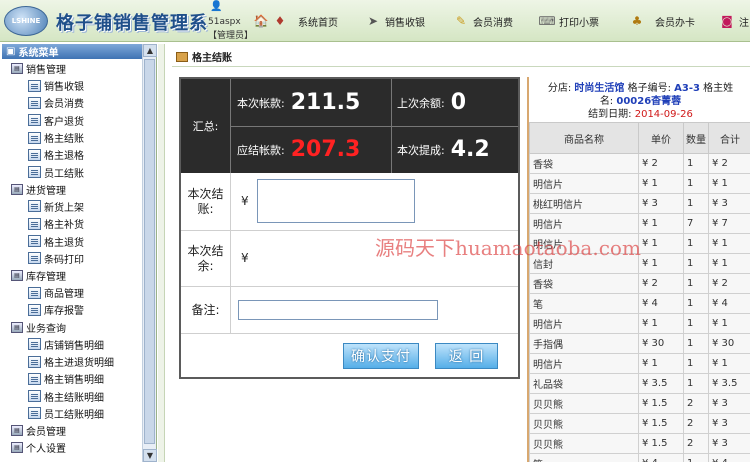 This screenshot has height=462, width=750. I want to click on payable-label: 应结帐款:, so click(261, 150).